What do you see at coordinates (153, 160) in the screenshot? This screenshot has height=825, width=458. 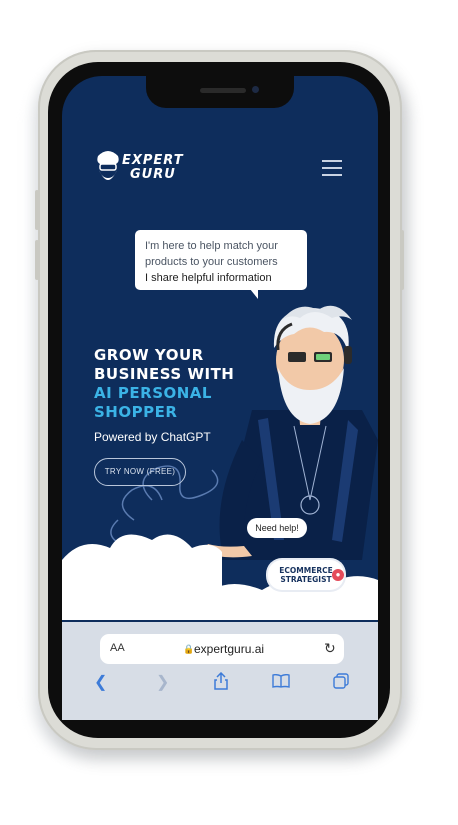 I see `logo-line1: EXPERT` at bounding box center [153, 160].